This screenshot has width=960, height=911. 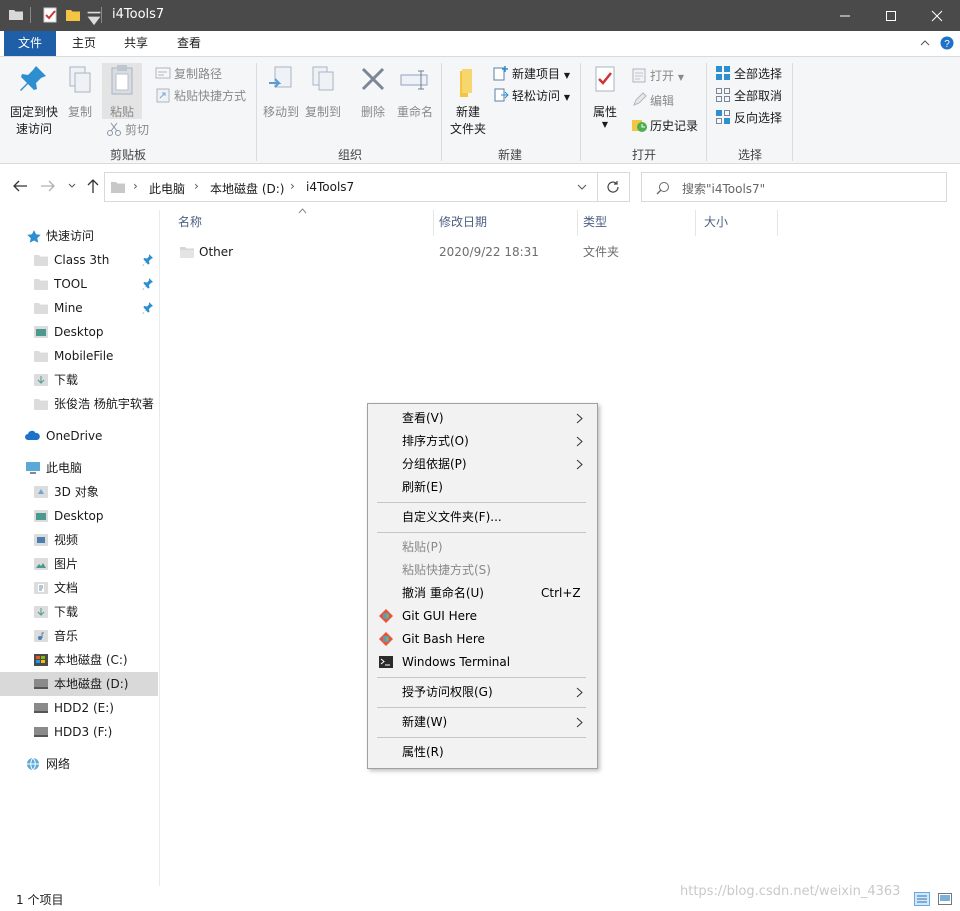 What do you see at coordinates (443, 593) in the screenshot?
I see `menu-item-label: 撤消 重命名(U)` at bounding box center [443, 593].